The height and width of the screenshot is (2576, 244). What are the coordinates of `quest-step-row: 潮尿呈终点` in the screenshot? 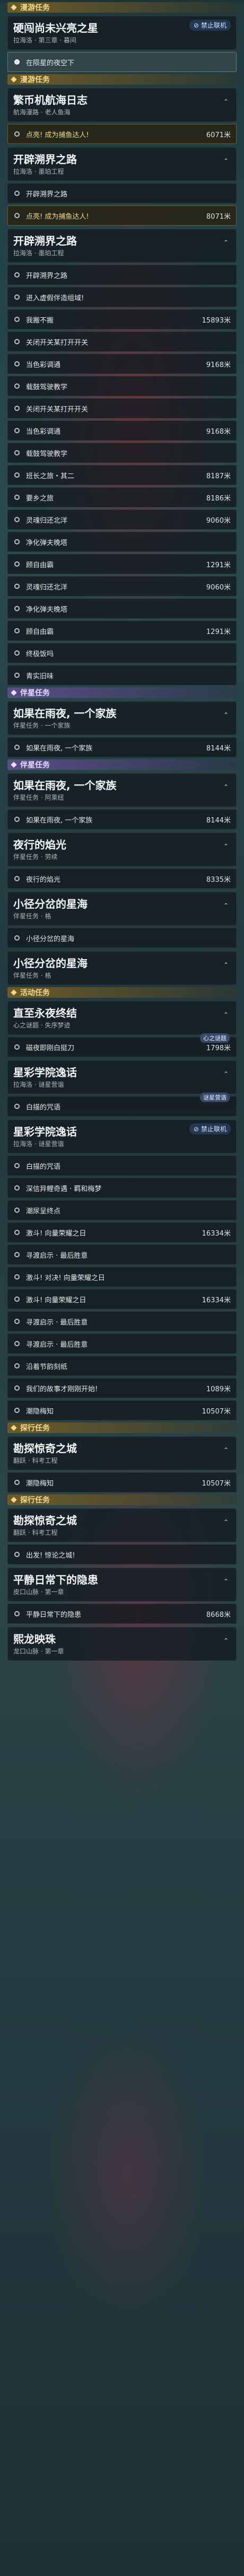 It's located at (122, 1210).